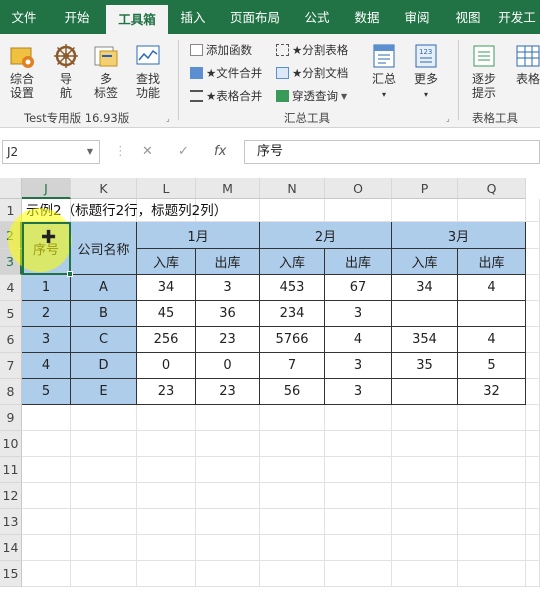  I want to click on value-cell: 5, so click(492, 366).